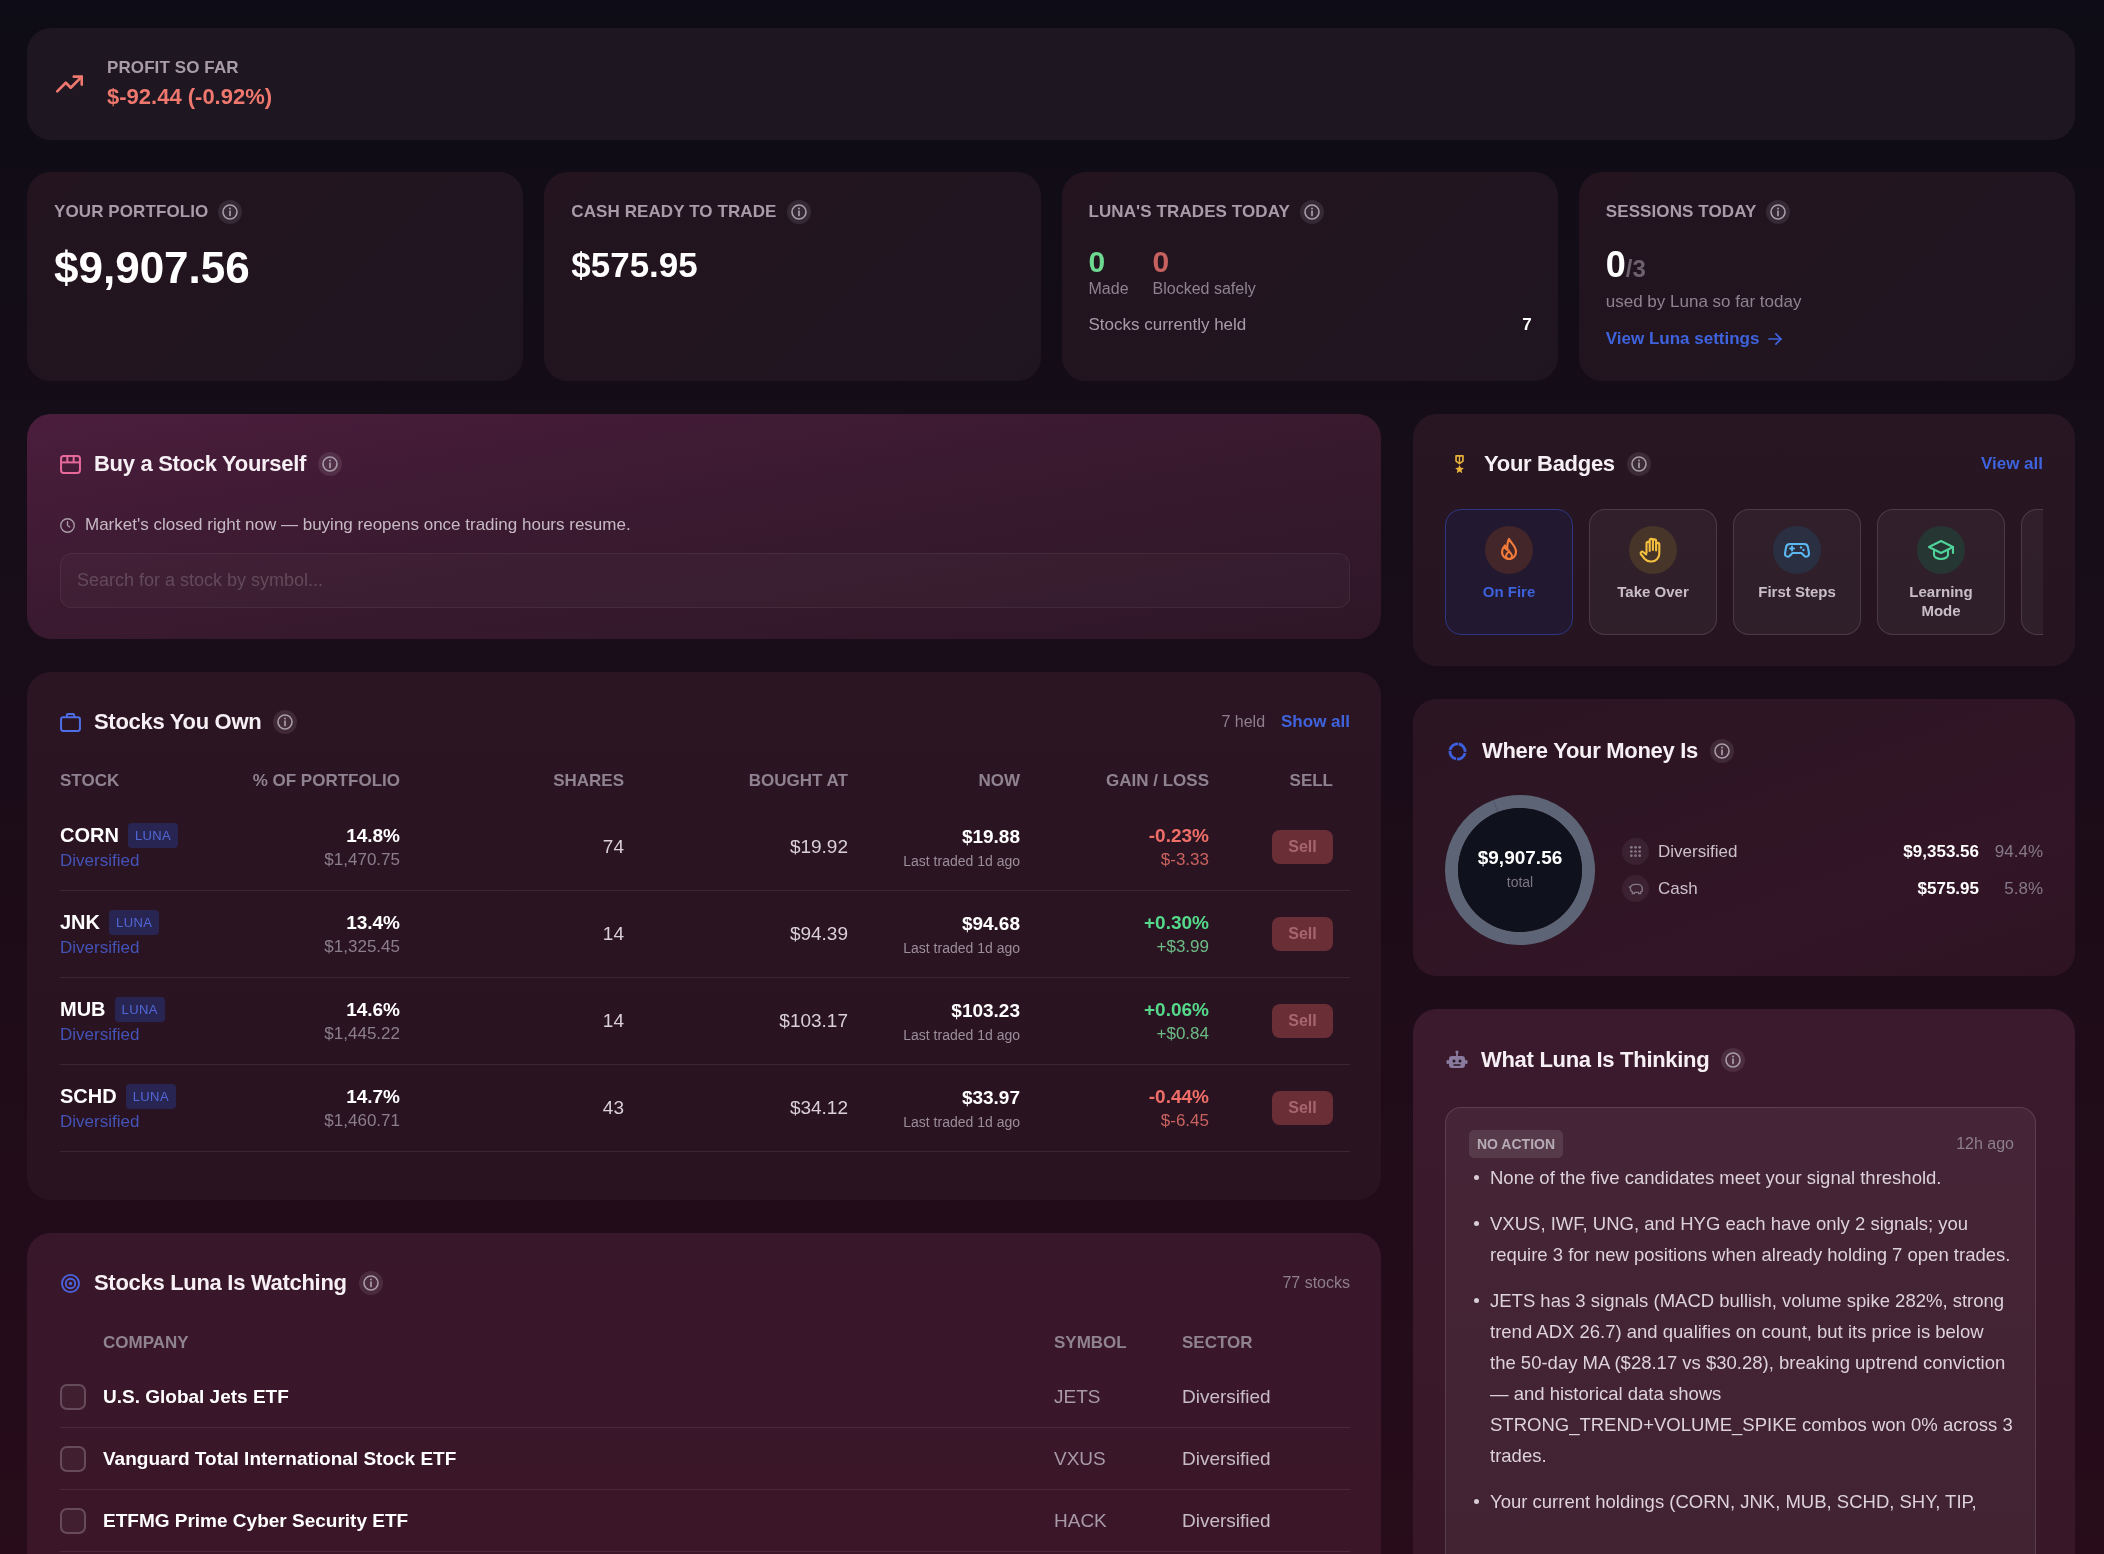 The height and width of the screenshot is (1554, 2104). What do you see at coordinates (1635, 269) in the screenshot?
I see `sessions-limit: /3` at bounding box center [1635, 269].